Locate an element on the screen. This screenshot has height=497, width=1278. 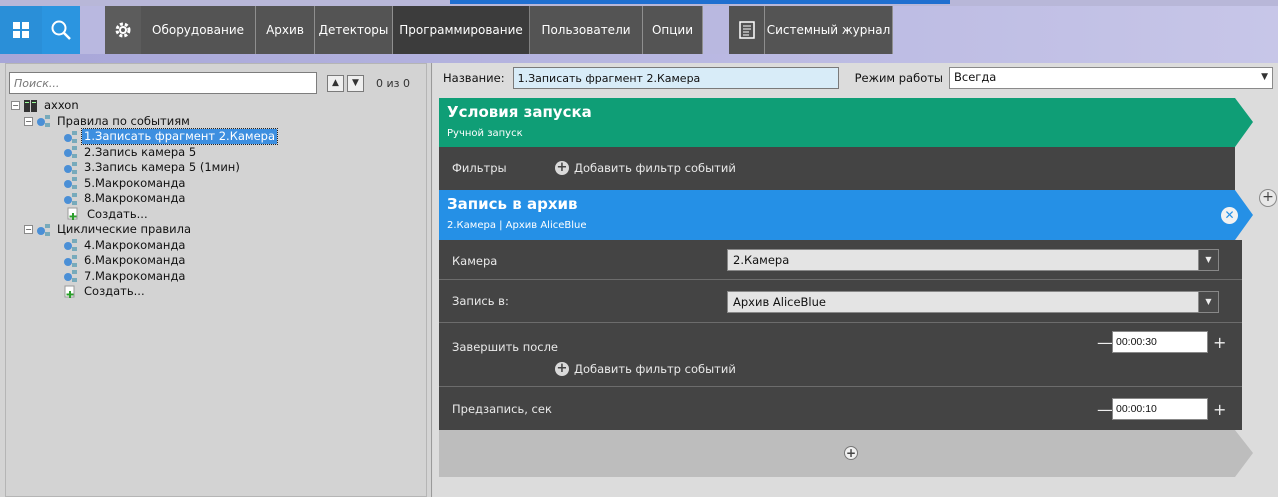
tree-search-input is located at coordinates (163, 83).